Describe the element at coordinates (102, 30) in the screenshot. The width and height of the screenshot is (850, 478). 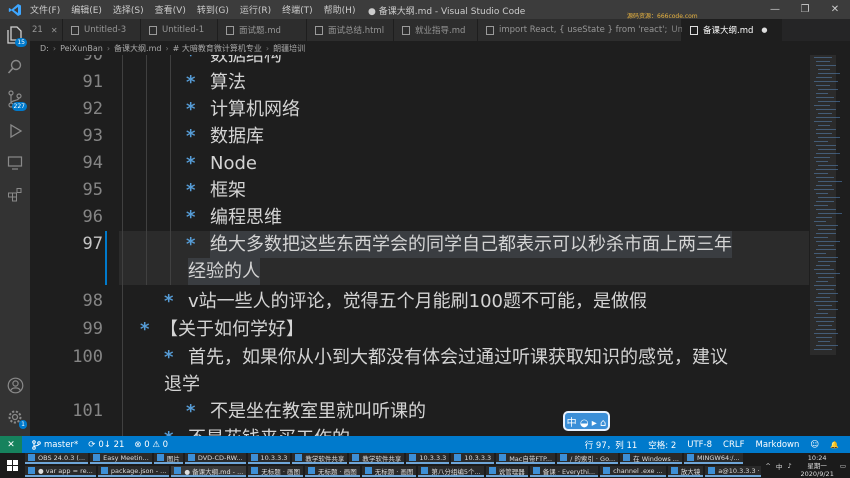
I see `tab-untitled-3: Untitled-3` at that location.